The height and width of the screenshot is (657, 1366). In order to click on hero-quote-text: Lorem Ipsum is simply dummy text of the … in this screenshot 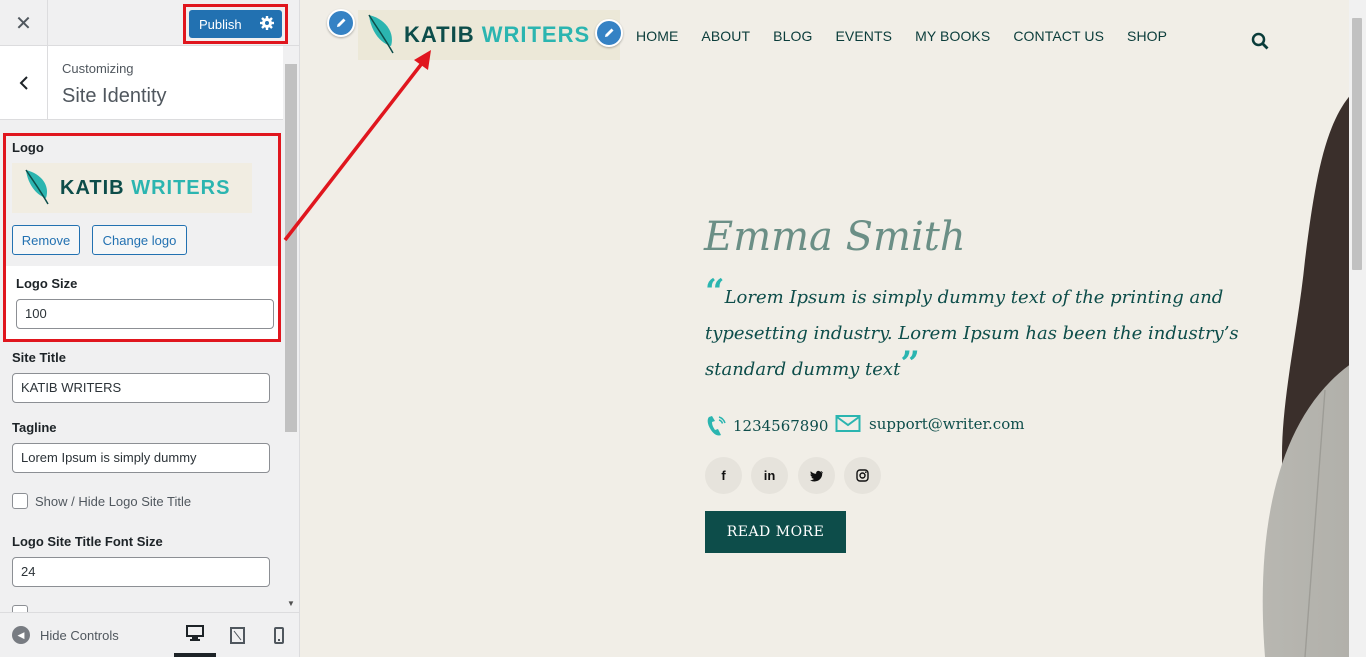, I will do `click(972, 333)`.